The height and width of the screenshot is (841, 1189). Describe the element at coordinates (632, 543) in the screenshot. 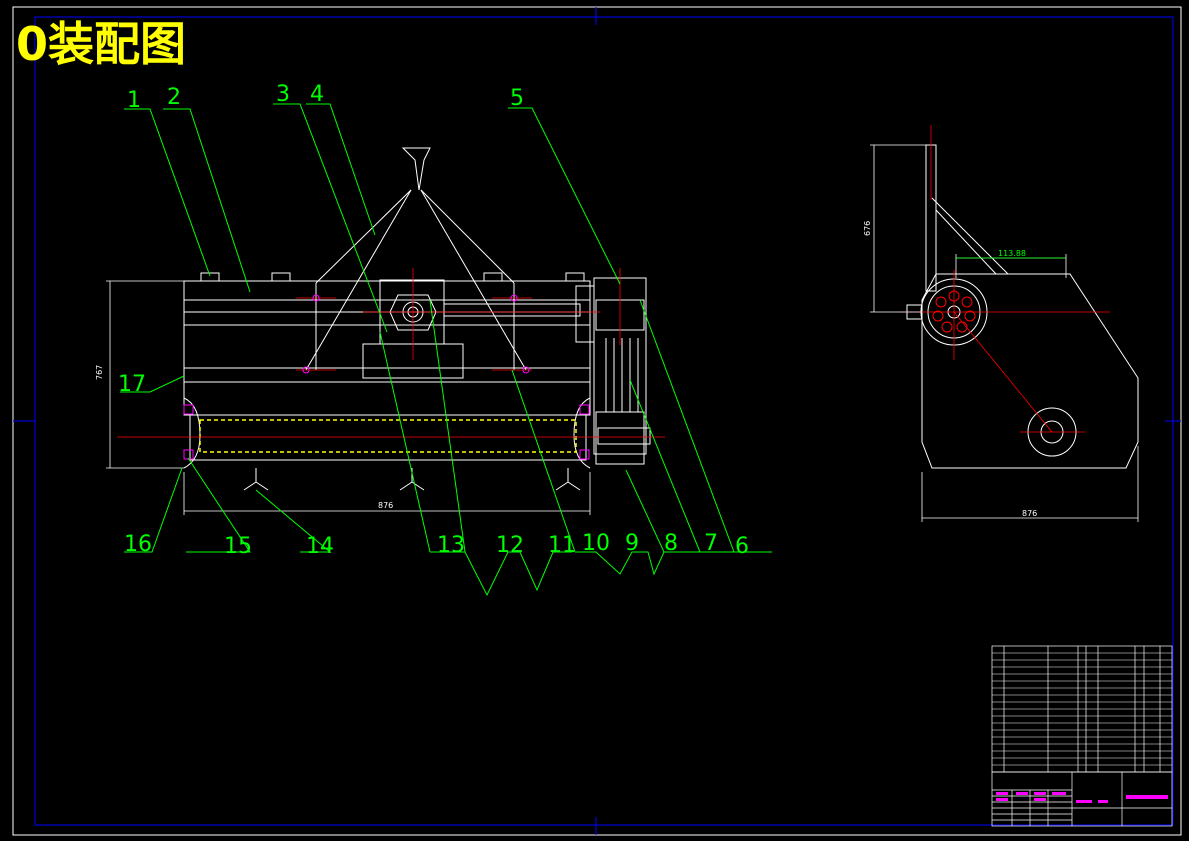

I see `part-number-9: 9` at that location.